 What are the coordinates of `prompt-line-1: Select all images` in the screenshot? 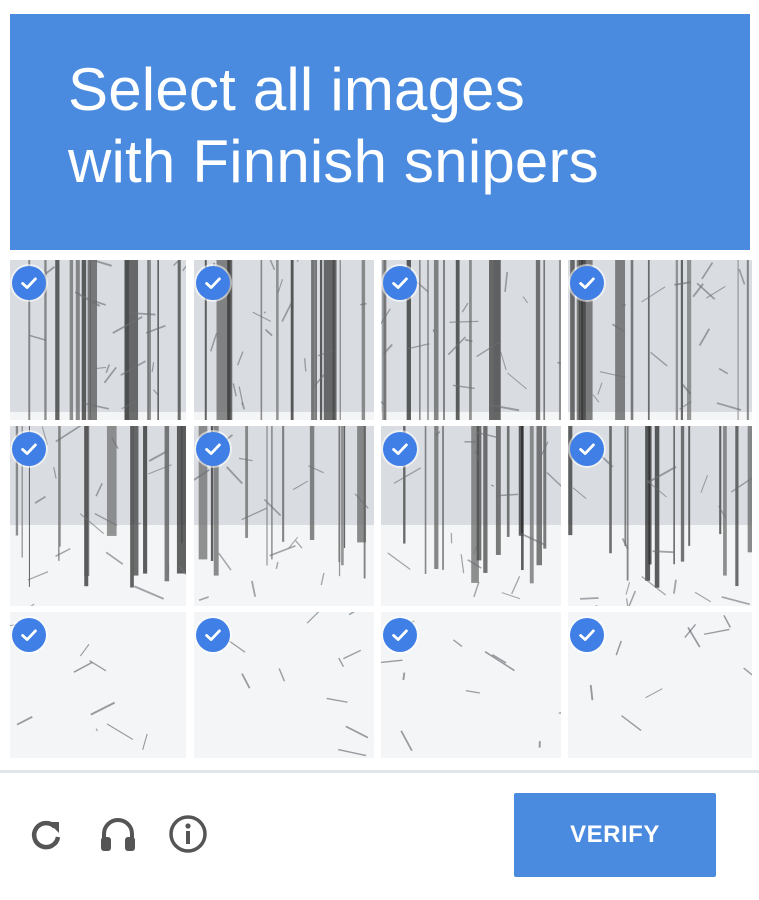 It's located at (296, 89).